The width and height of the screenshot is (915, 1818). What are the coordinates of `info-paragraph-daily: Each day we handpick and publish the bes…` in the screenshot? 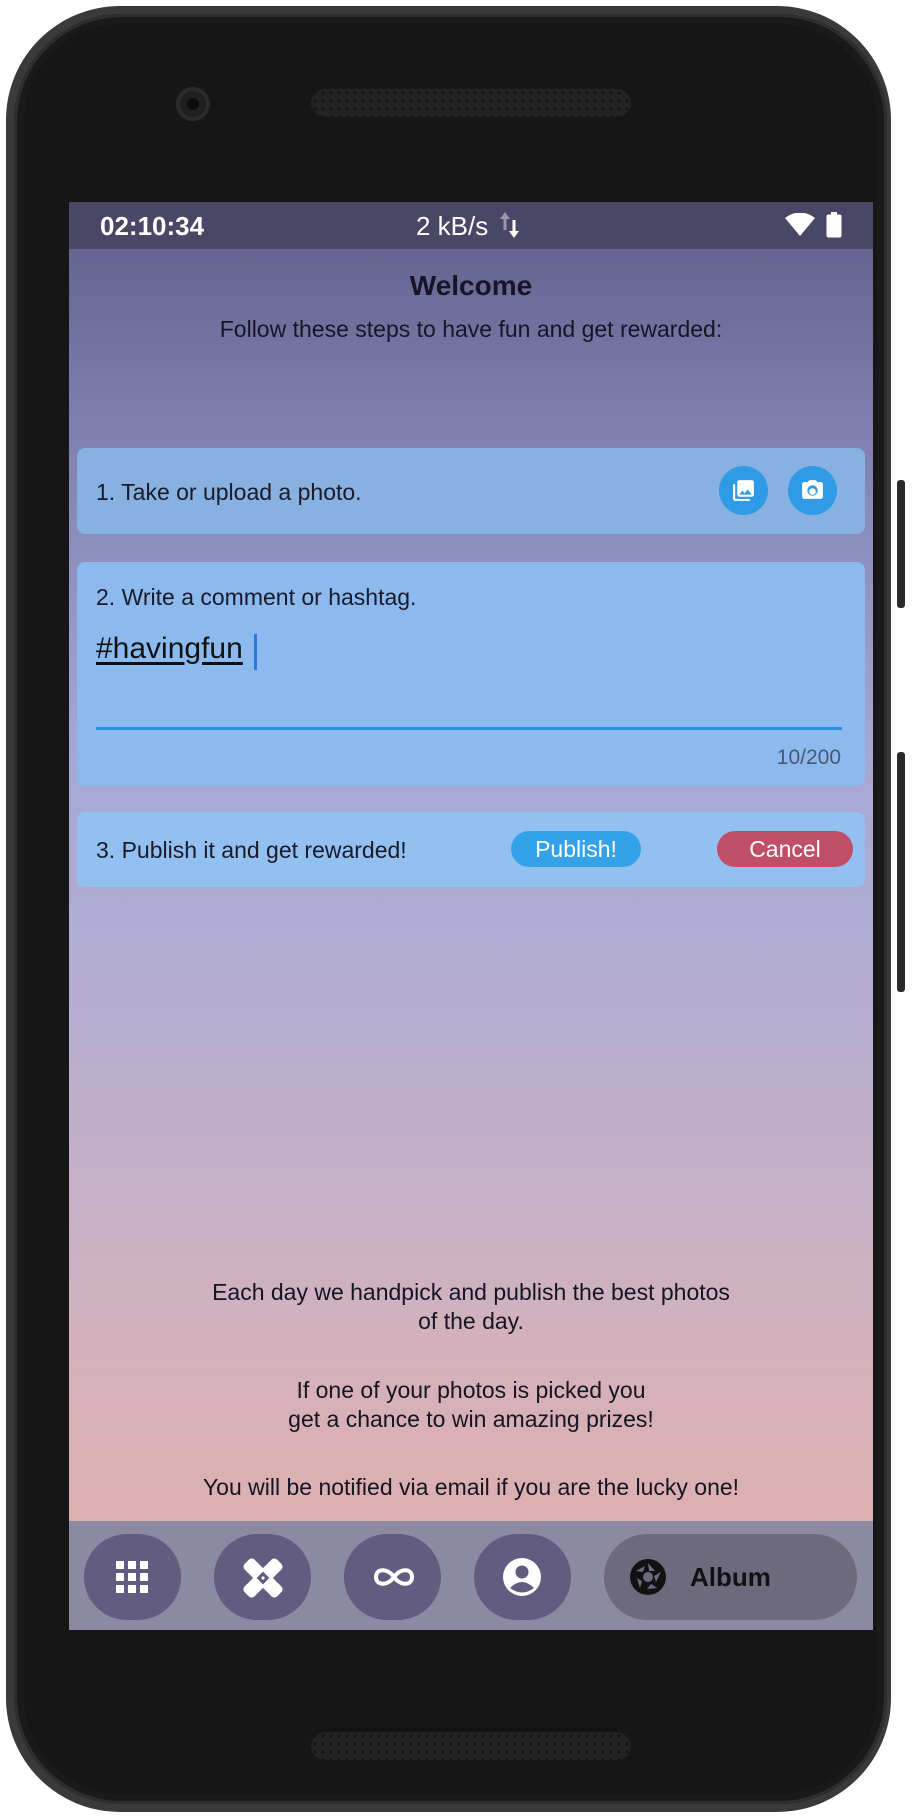 It's located at (471, 1307).